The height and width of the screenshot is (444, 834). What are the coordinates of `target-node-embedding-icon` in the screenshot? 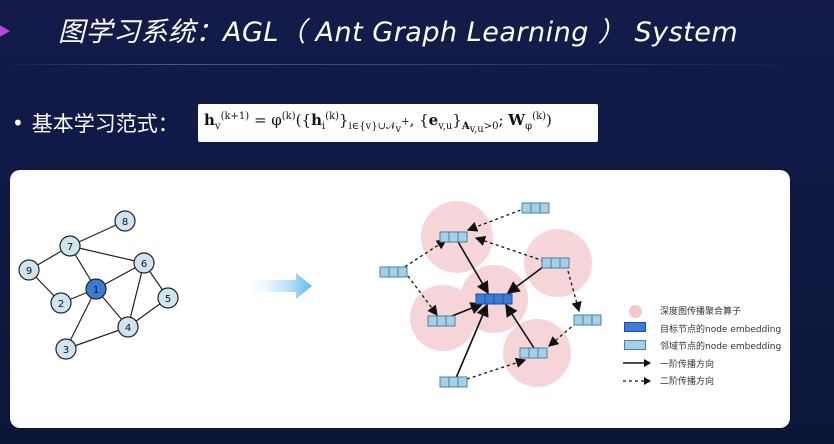 It's located at (637, 328).